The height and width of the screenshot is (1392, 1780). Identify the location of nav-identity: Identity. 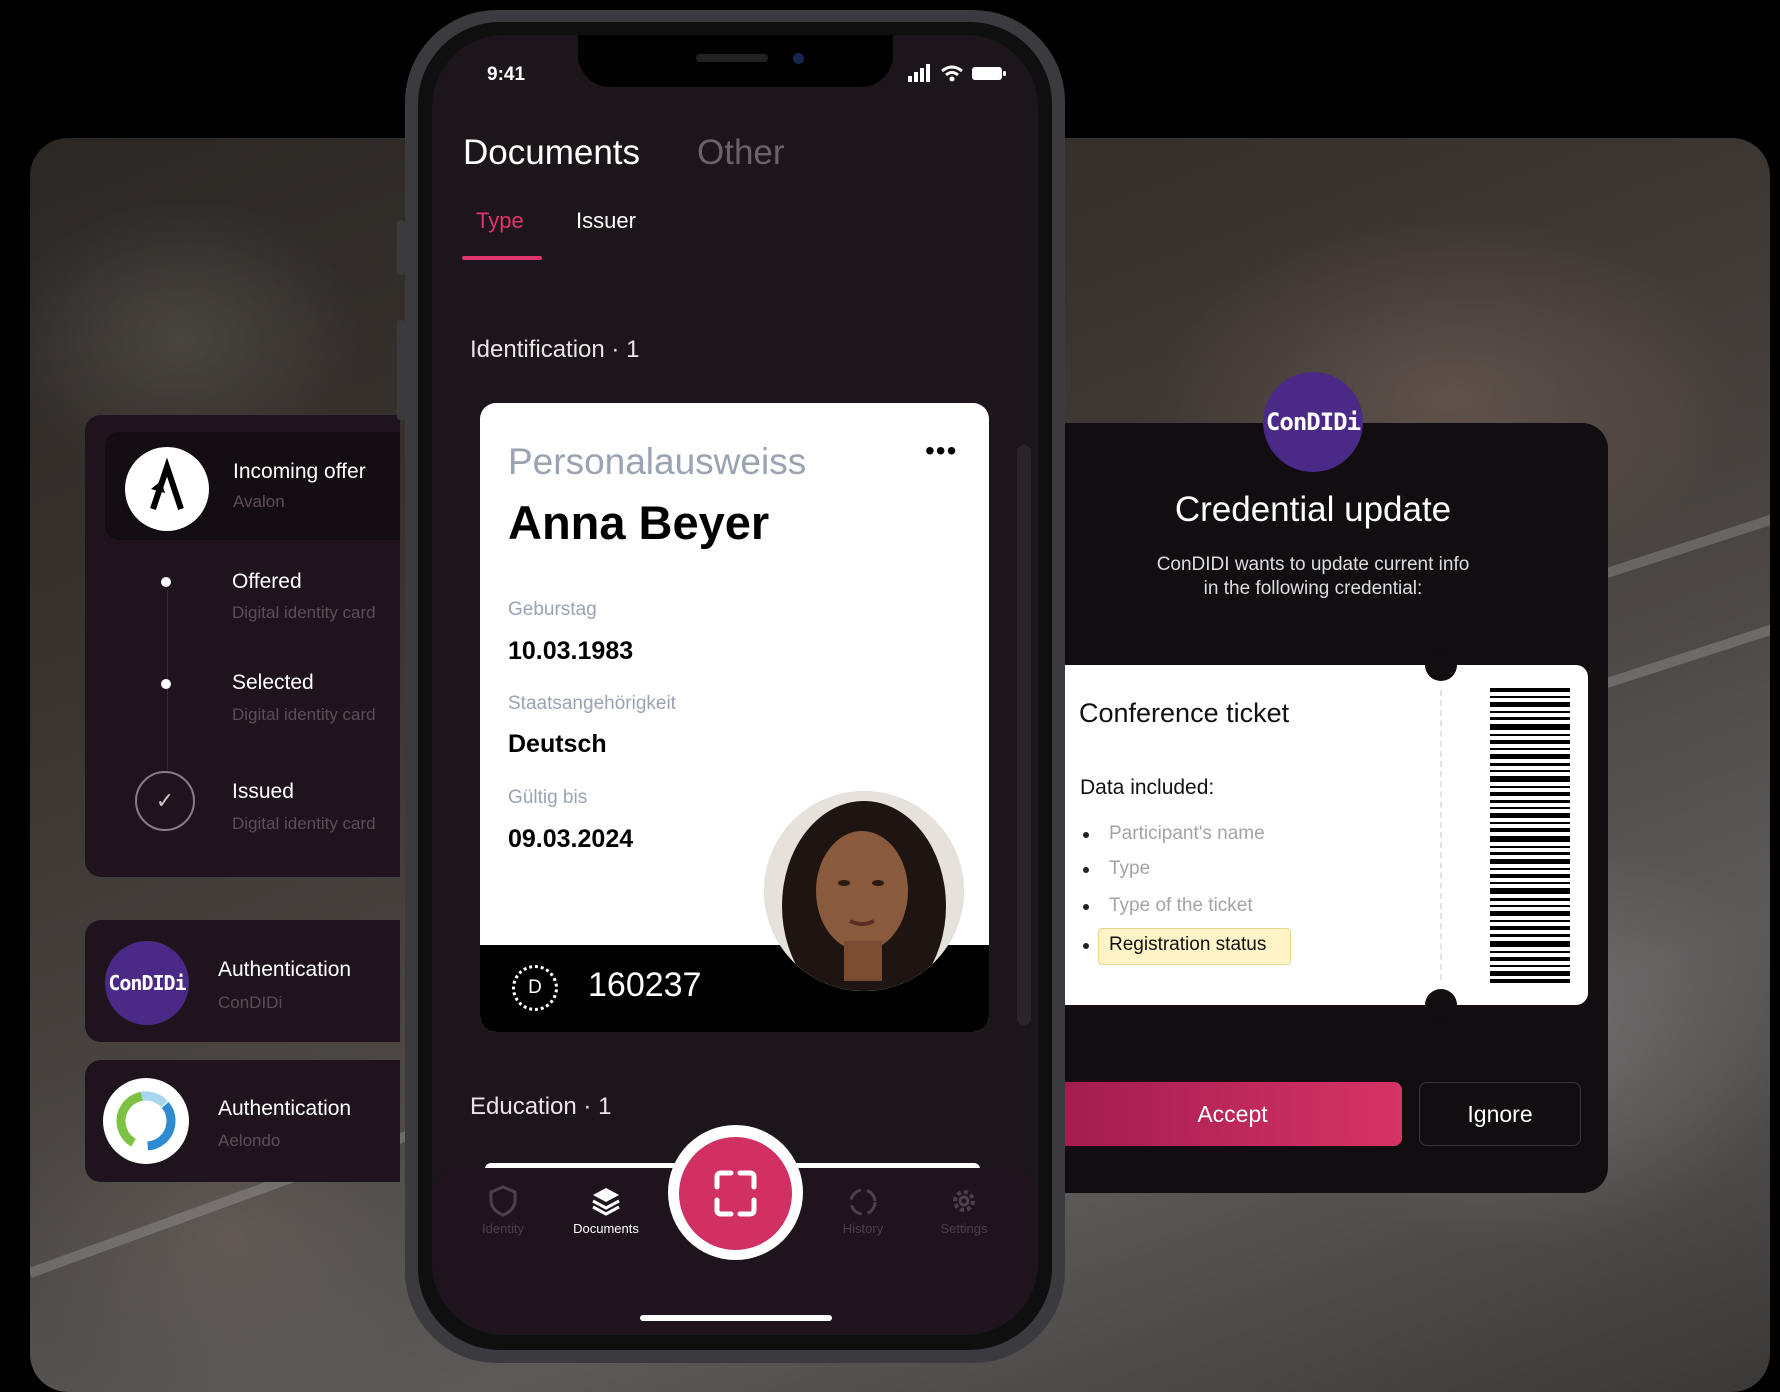
(503, 1210).